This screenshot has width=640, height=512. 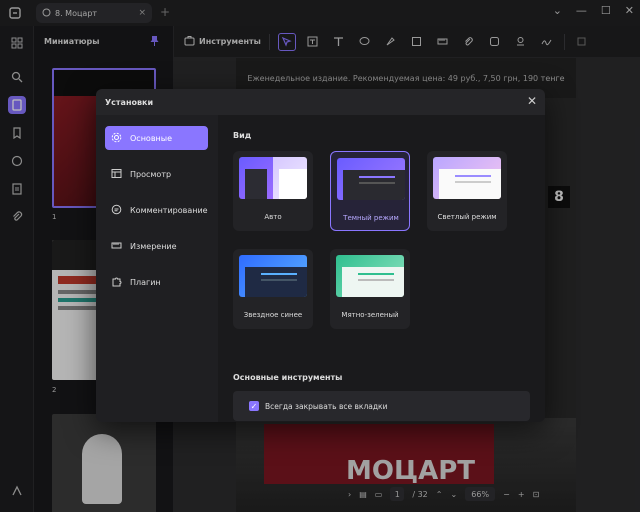 I want to click on theme-card-starry-blue: Звездное синее, so click(x=273, y=289).